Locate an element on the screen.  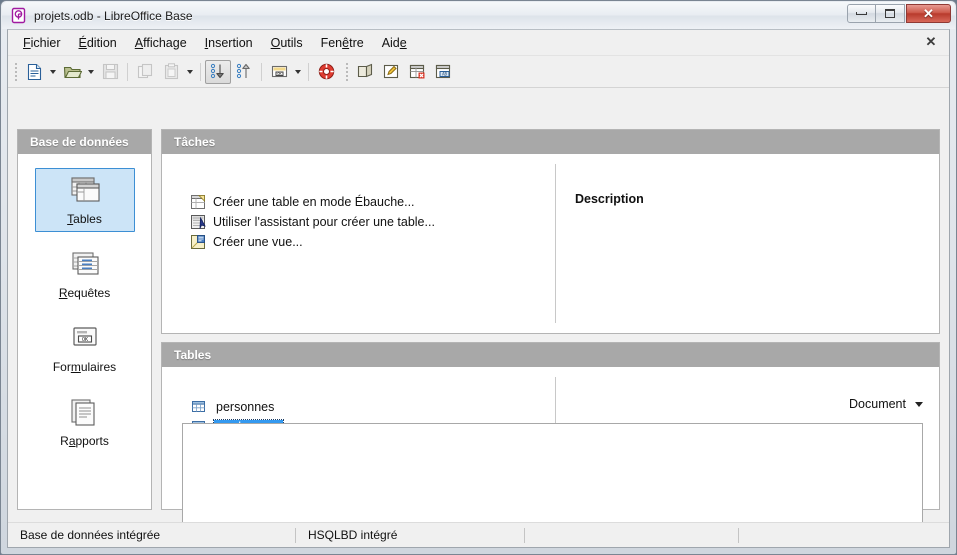
close-icon: ✕ is located at coordinates (928, 13).